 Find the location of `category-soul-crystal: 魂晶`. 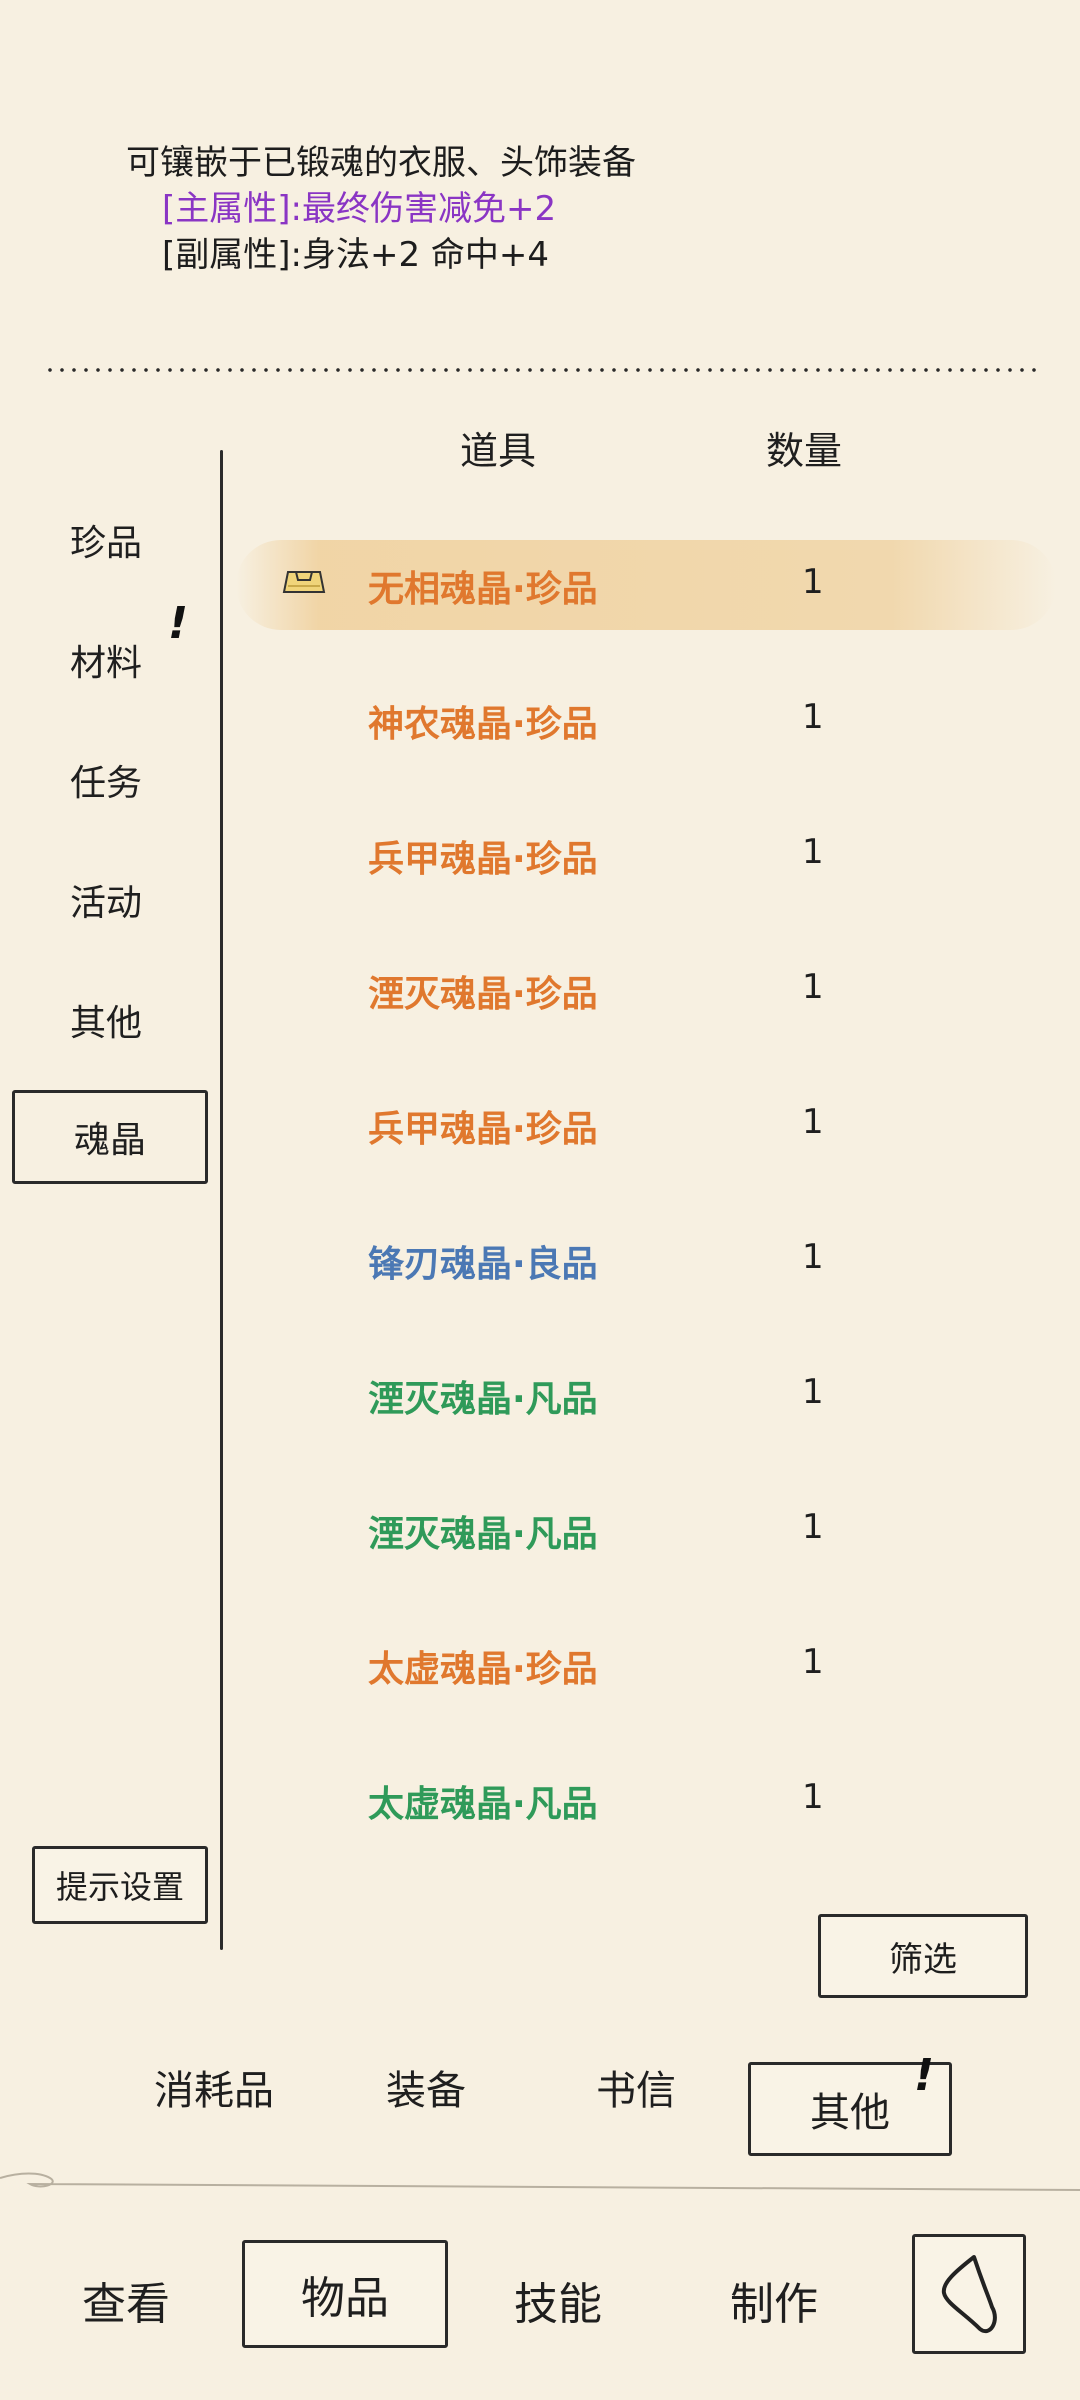

category-soul-crystal: 魂晶 is located at coordinates (110, 1137).